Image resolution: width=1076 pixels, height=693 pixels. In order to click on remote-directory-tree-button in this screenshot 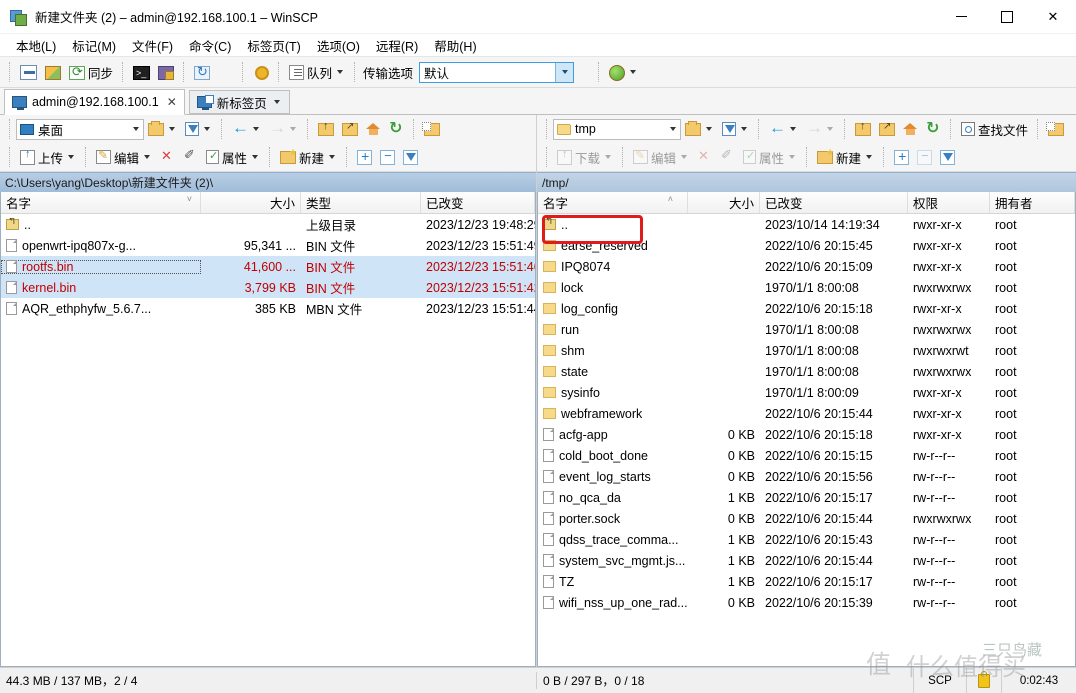, I will do `click(1056, 129)`.